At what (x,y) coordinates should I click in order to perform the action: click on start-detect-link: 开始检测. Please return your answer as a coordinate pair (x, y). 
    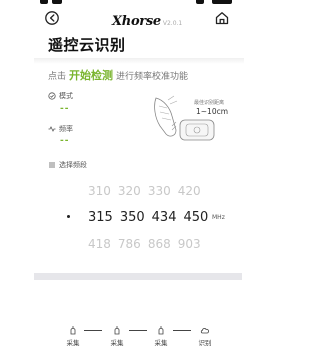
    Looking at the image, I should click on (91, 75).